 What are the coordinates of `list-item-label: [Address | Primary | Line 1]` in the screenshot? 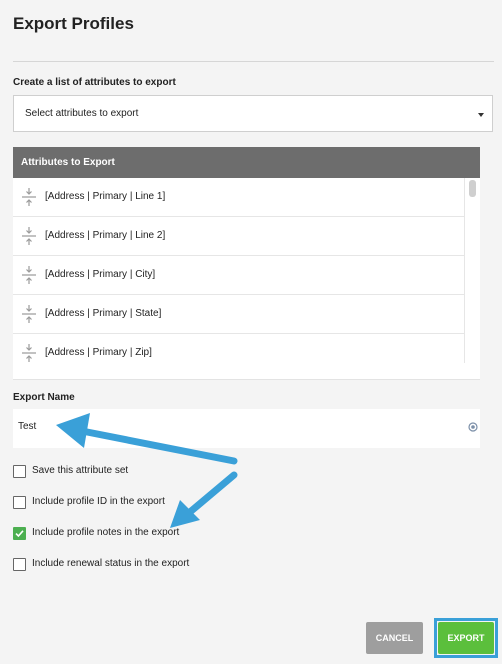 It's located at (105, 196).